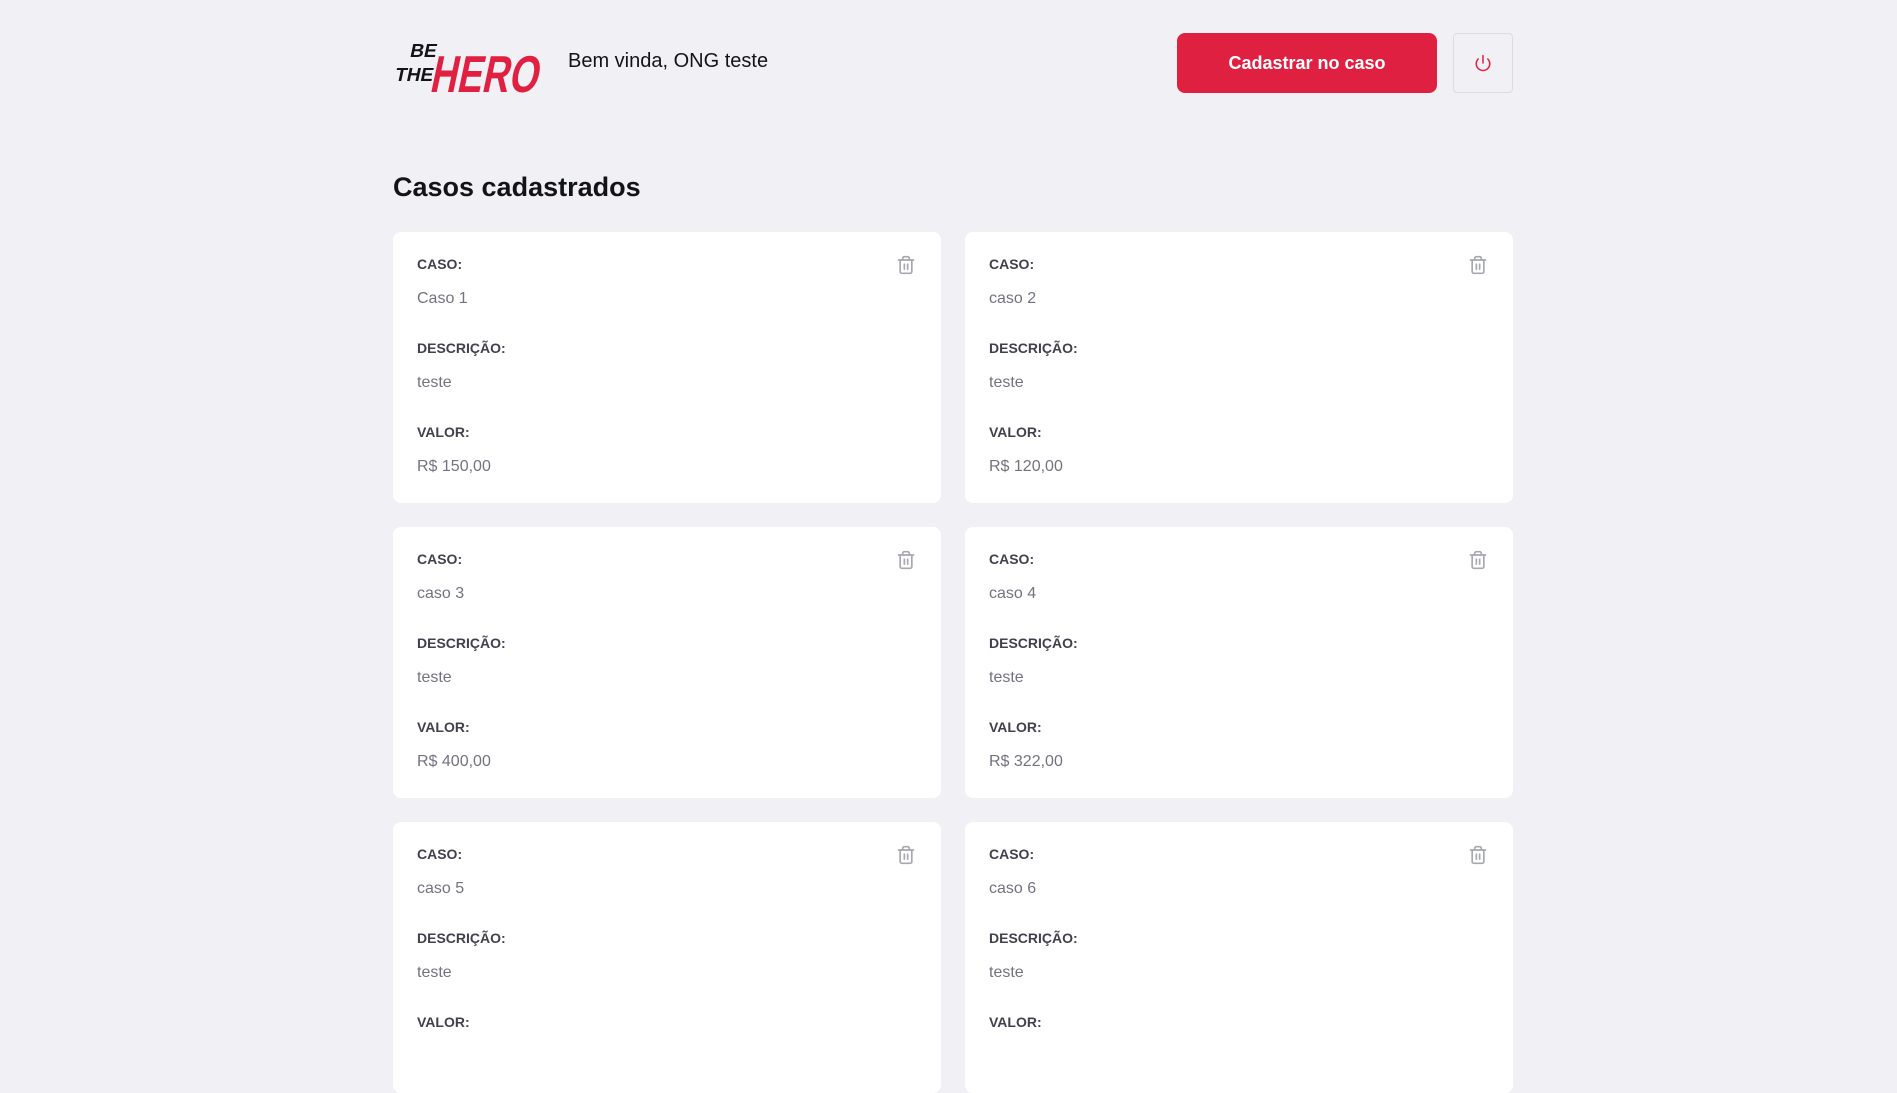 The image size is (1897, 1093). I want to click on case-value-amount: R$ 322,00, so click(1026, 761).